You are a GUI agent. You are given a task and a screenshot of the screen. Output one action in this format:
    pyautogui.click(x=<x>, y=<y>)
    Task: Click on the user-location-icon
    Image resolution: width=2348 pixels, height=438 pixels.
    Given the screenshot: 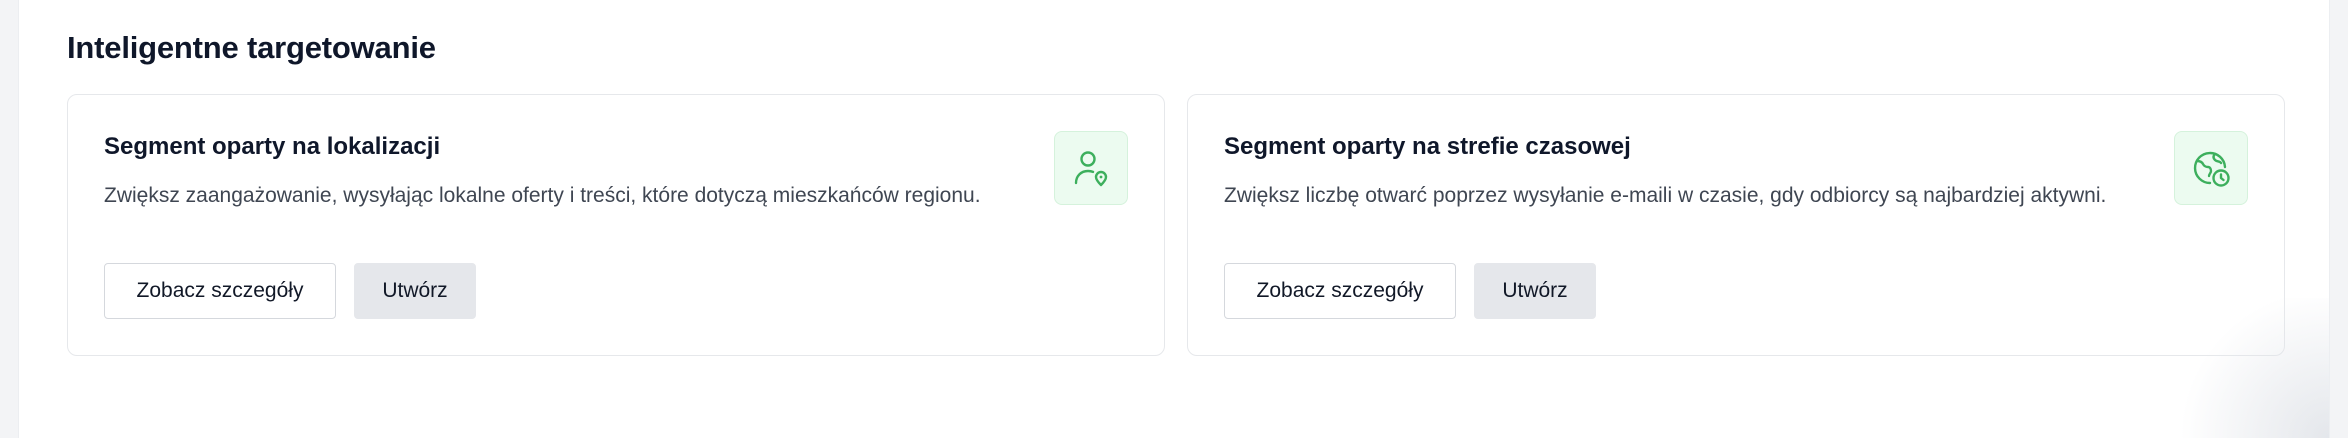 What is the action you would take?
    pyautogui.click(x=1091, y=168)
    